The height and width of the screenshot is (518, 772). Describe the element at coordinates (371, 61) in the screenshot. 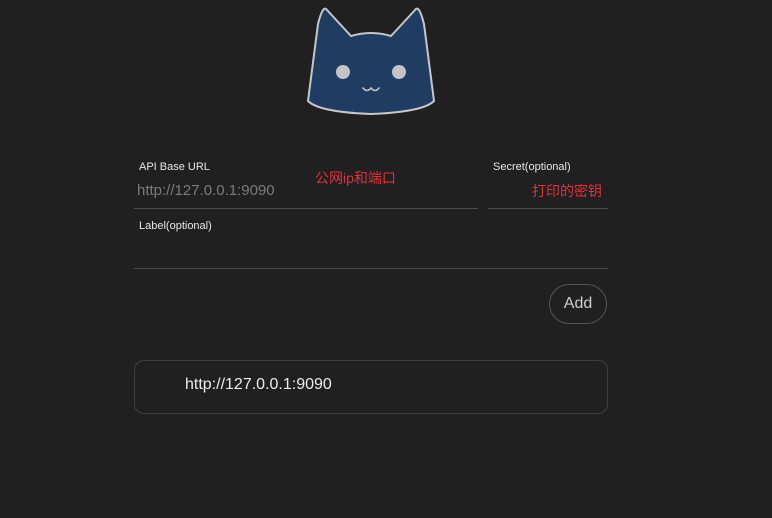

I see `cat-logo-icon` at that location.